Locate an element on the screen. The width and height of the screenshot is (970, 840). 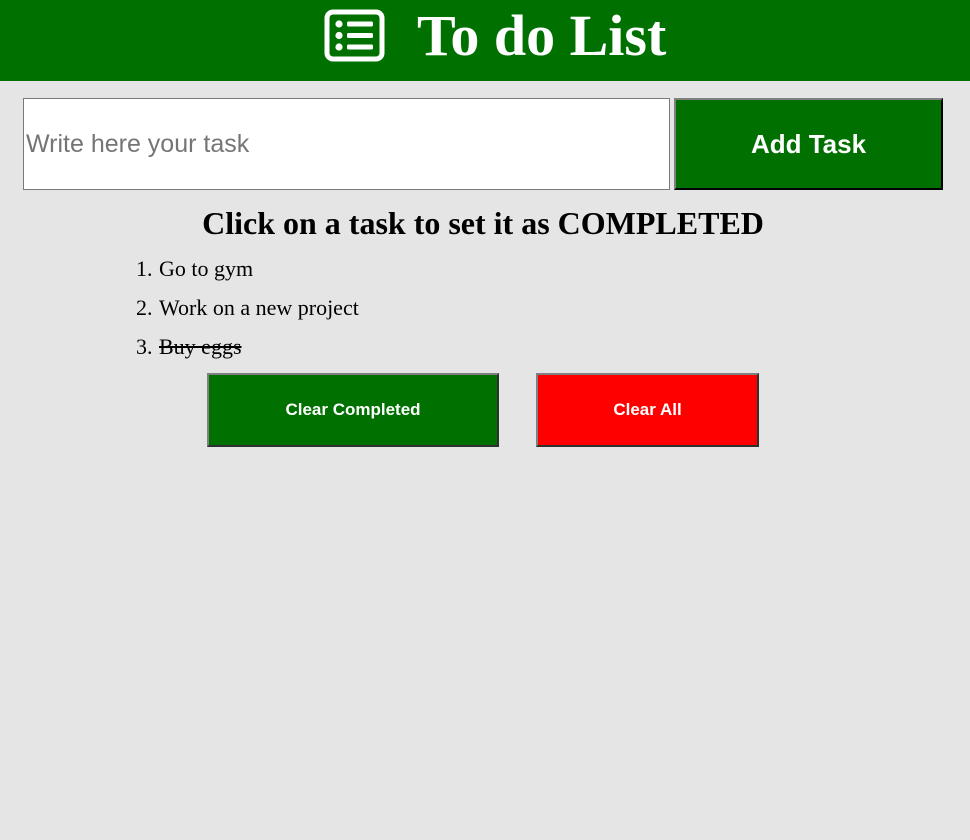
list-icon is located at coordinates (354, 35).